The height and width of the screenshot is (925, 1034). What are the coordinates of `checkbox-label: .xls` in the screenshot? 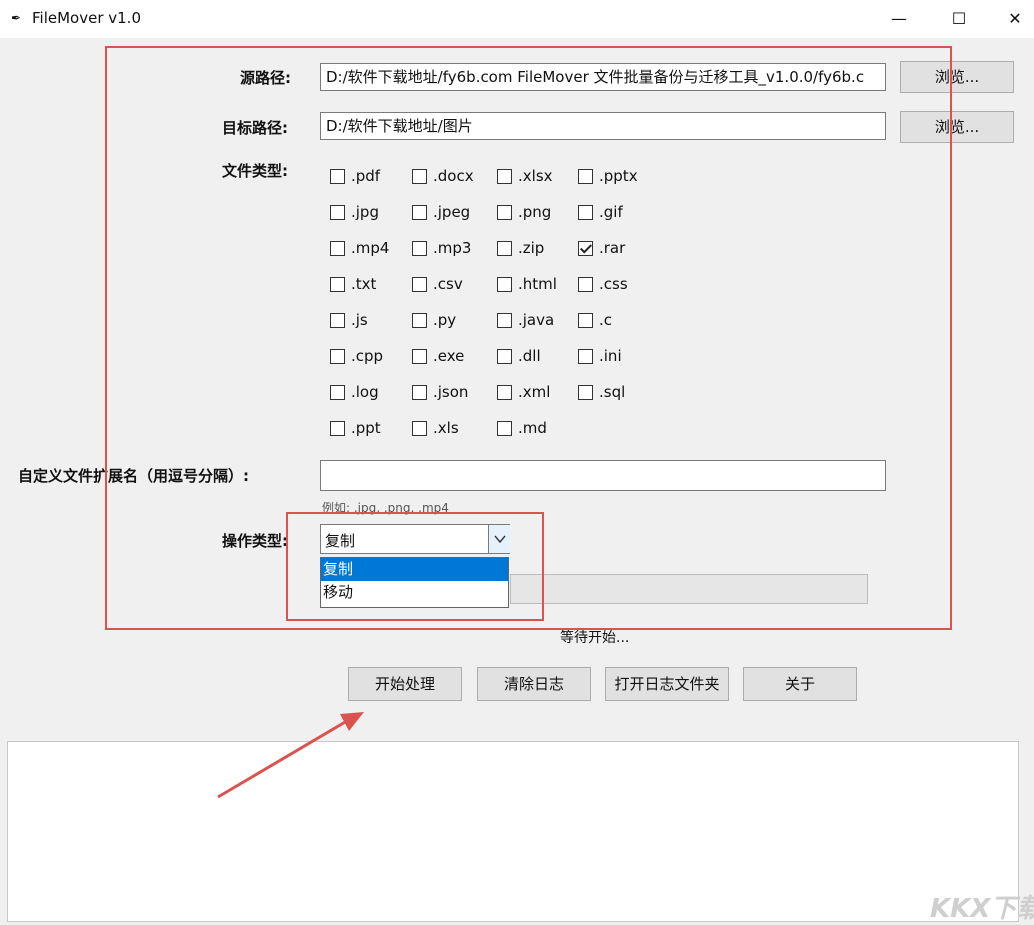 It's located at (446, 428).